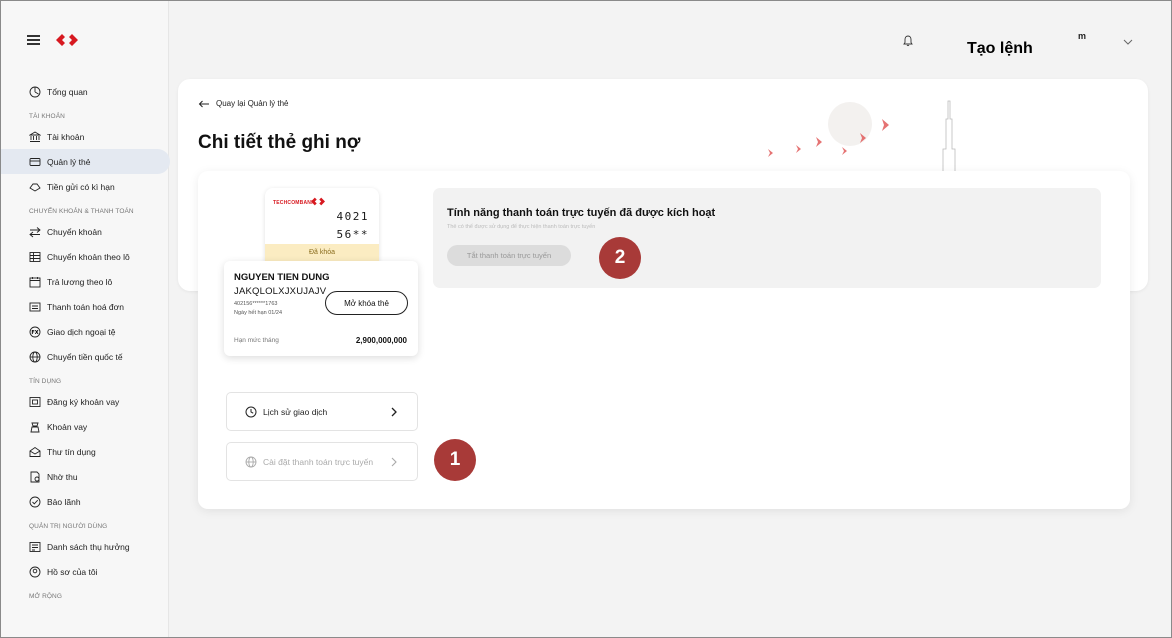  I want to click on monthly-limit-value: 2,900,000,000, so click(381, 340).